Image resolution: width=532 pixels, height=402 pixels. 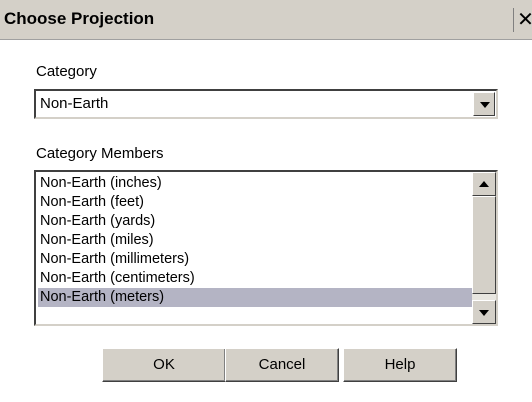 I want to click on list-item: Non-Earth (inches), so click(x=255, y=183).